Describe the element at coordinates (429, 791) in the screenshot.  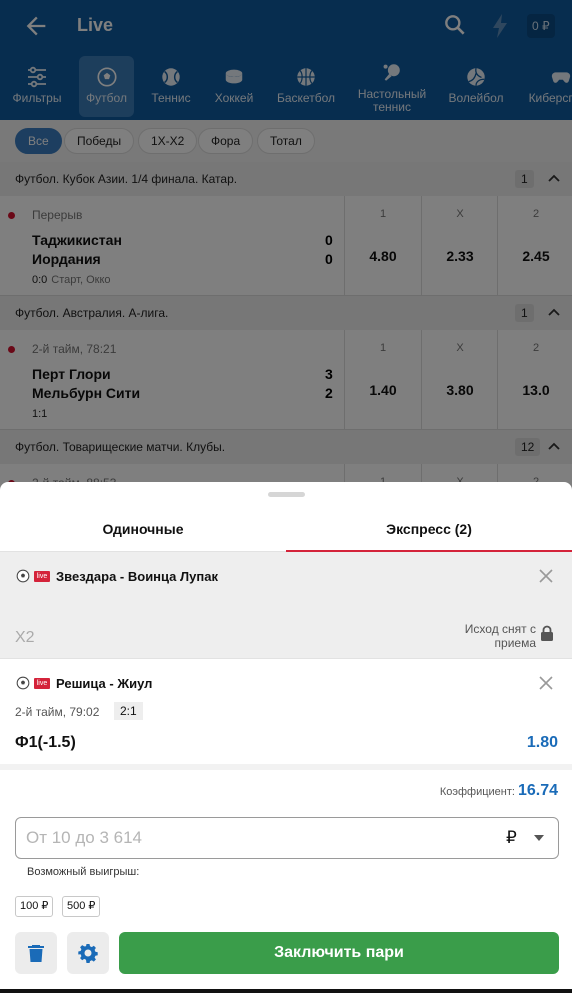
I see `total-coefficient: Коэффициент: 16.74` at that location.